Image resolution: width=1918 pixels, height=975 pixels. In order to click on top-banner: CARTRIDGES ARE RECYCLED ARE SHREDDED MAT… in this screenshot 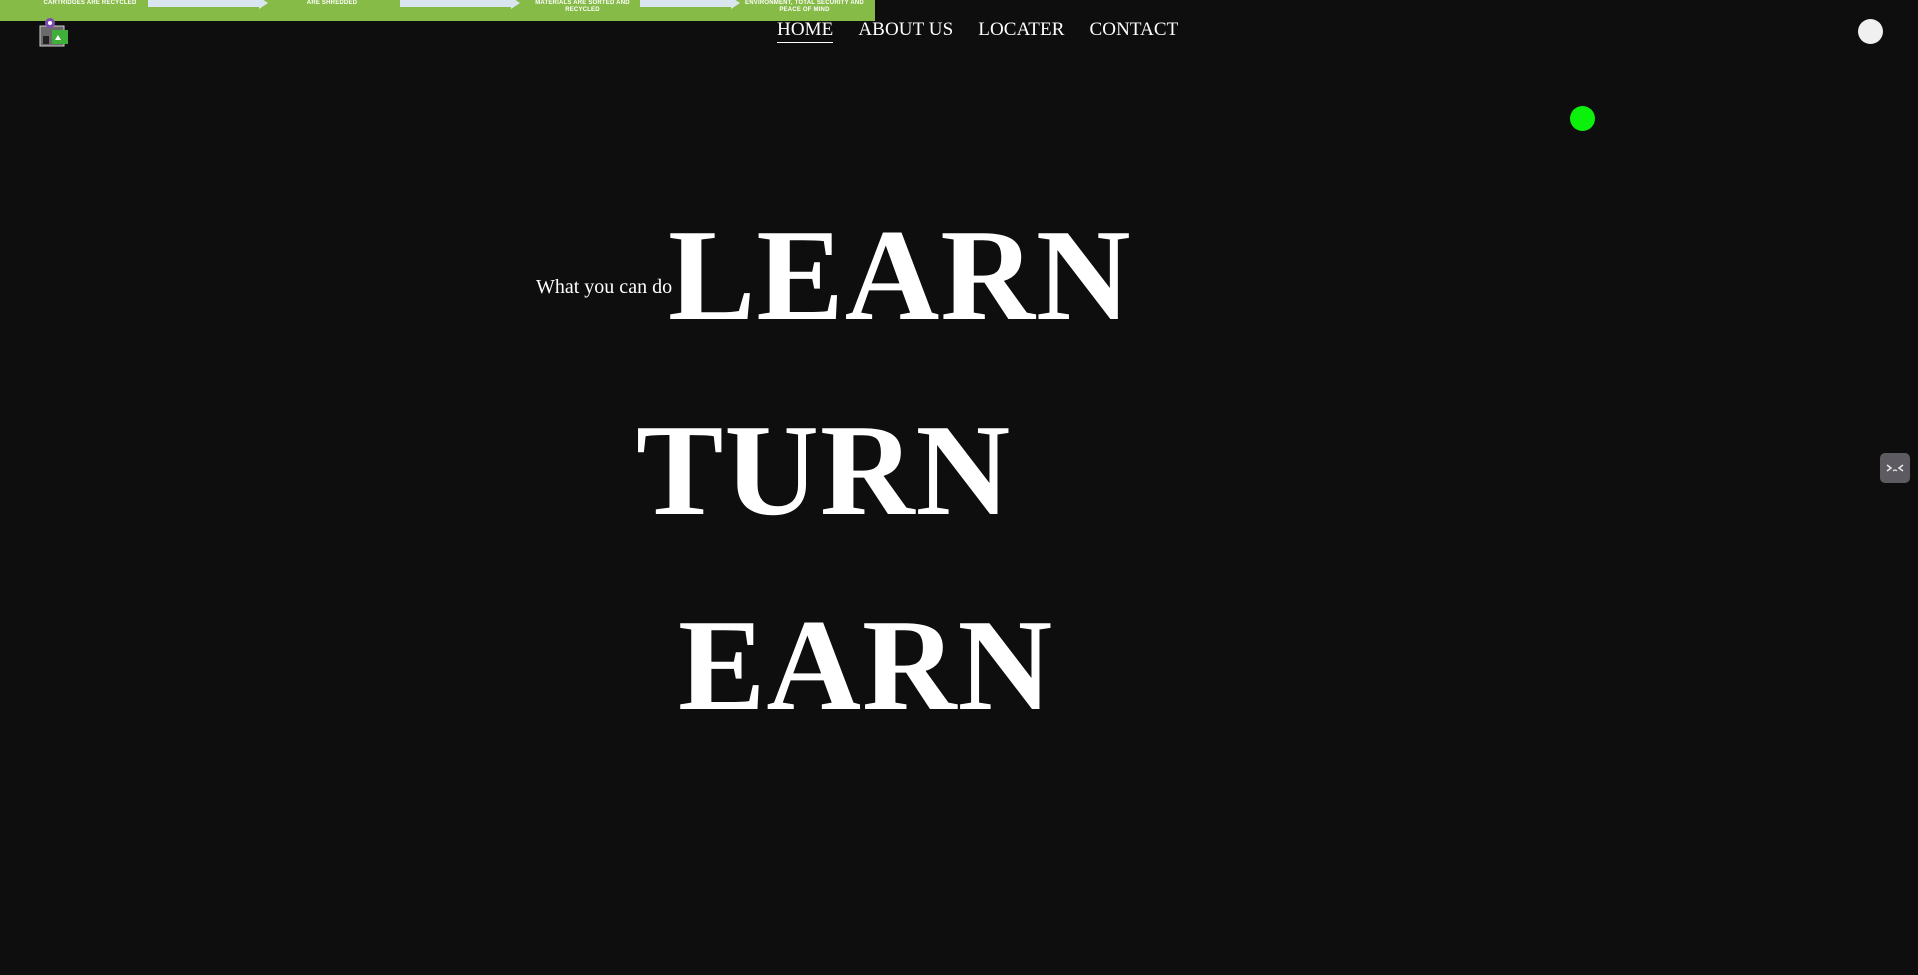, I will do `click(437, 10)`.